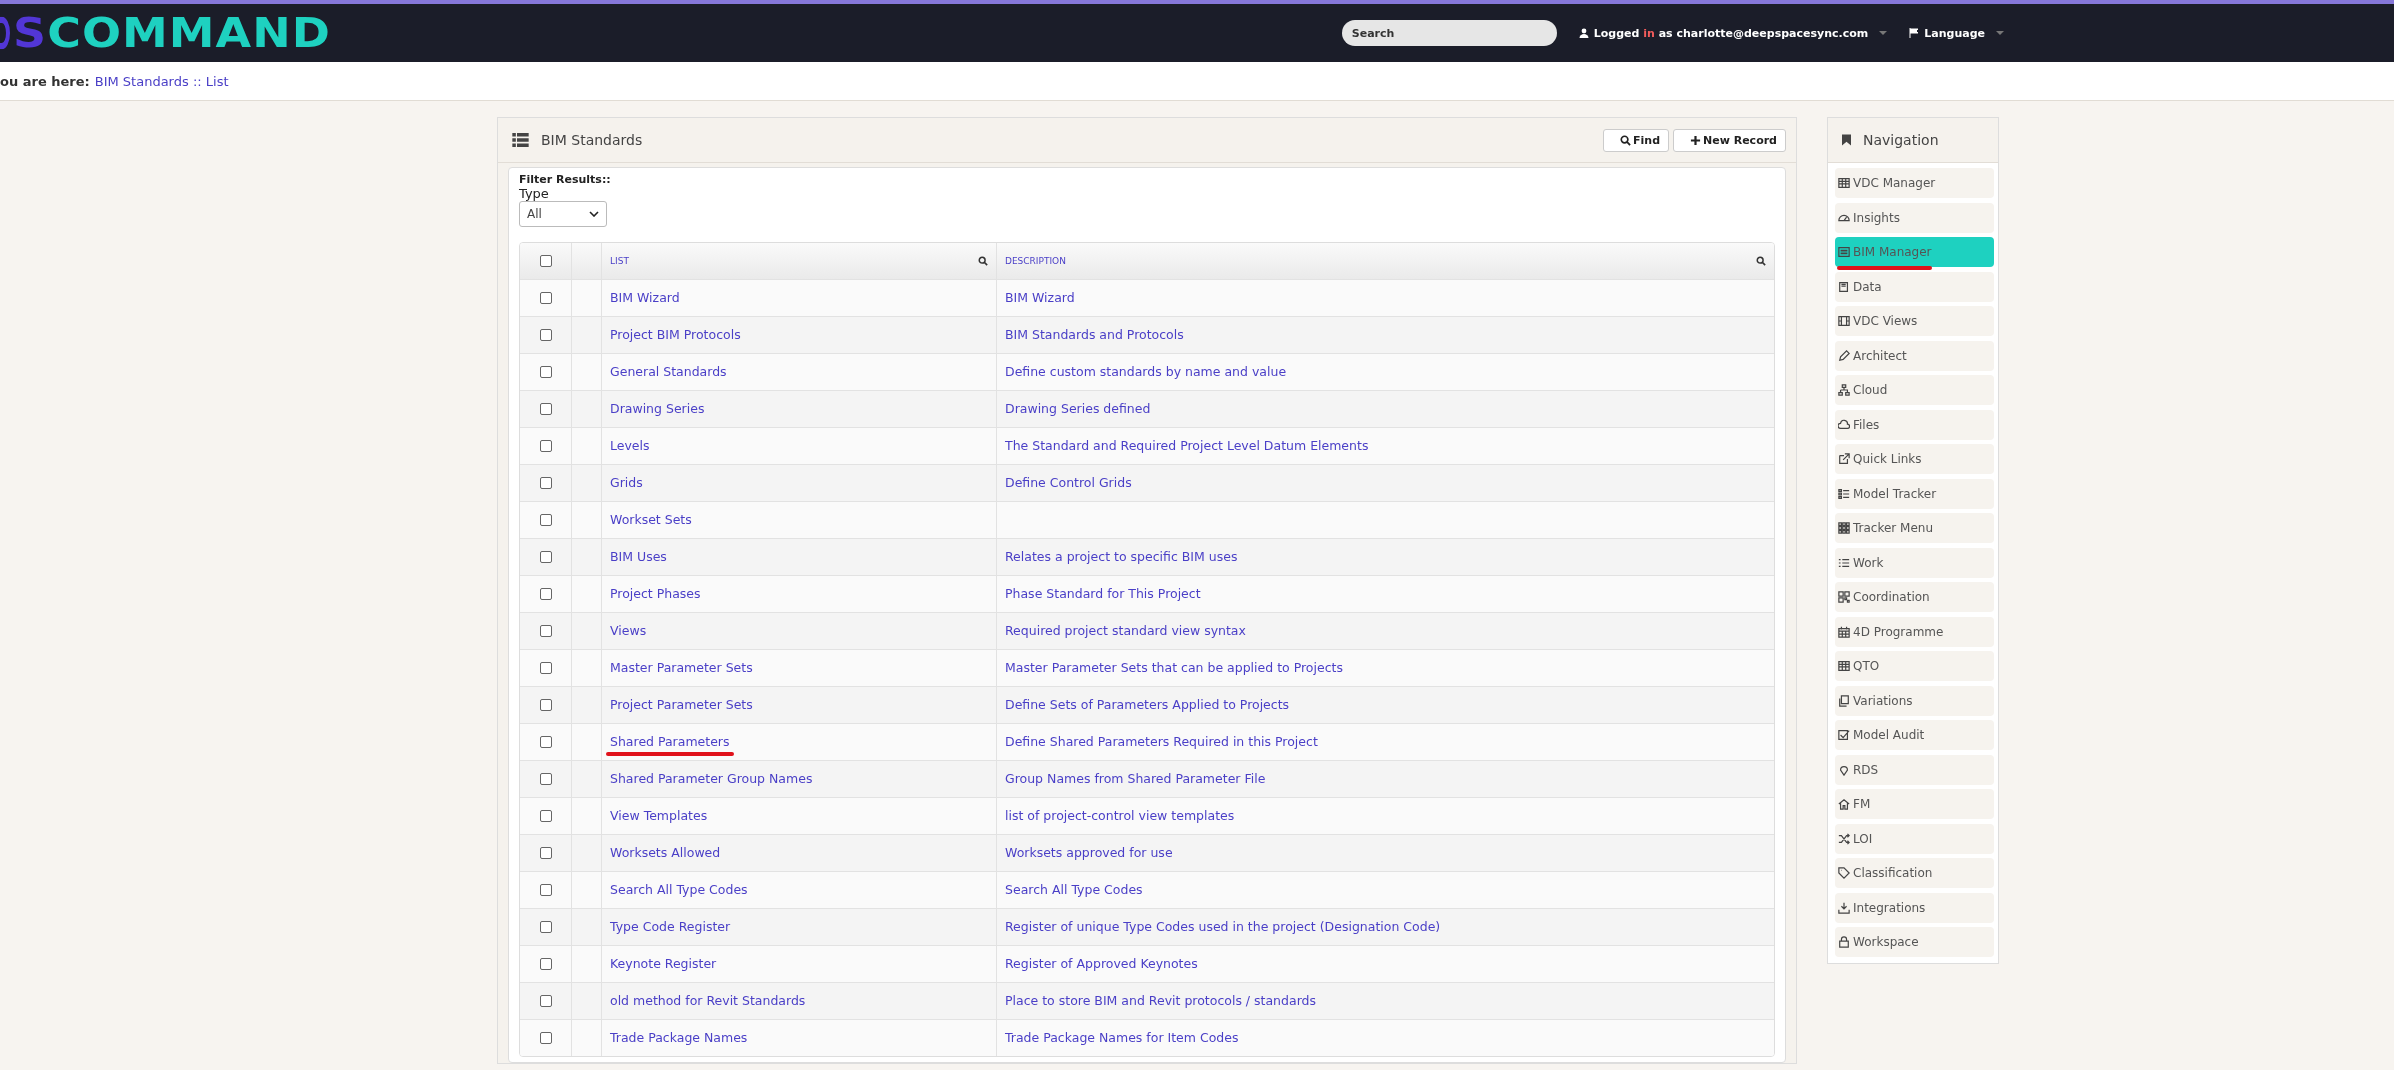 This screenshot has width=2394, height=1070. What do you see at coordinates (645, 298) in the screenshot?
I see `list-link: BIM Wizard` at bounding box center [645, 298].